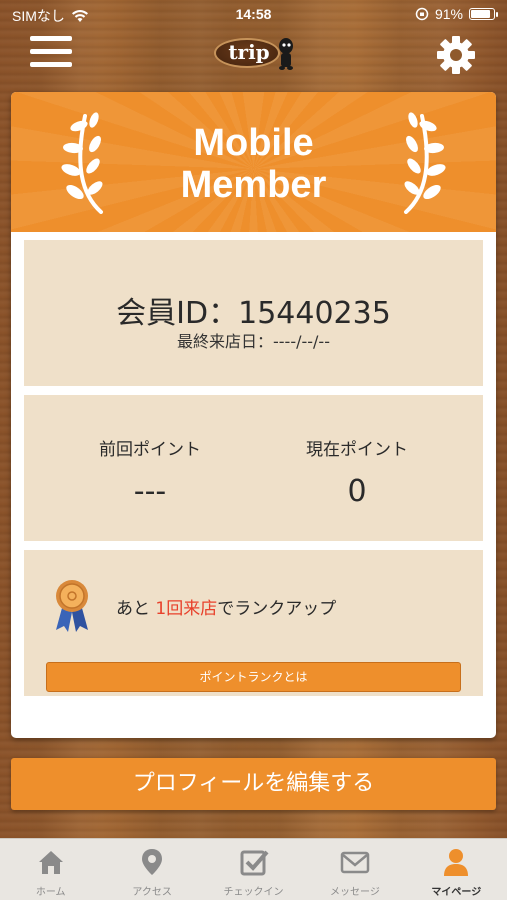 This screenshot has width=507, height=900. What do you see at coordinates (286, 54) in the screenshot?
I see `dog-mascot-icon` at bounding box center [286, 54].